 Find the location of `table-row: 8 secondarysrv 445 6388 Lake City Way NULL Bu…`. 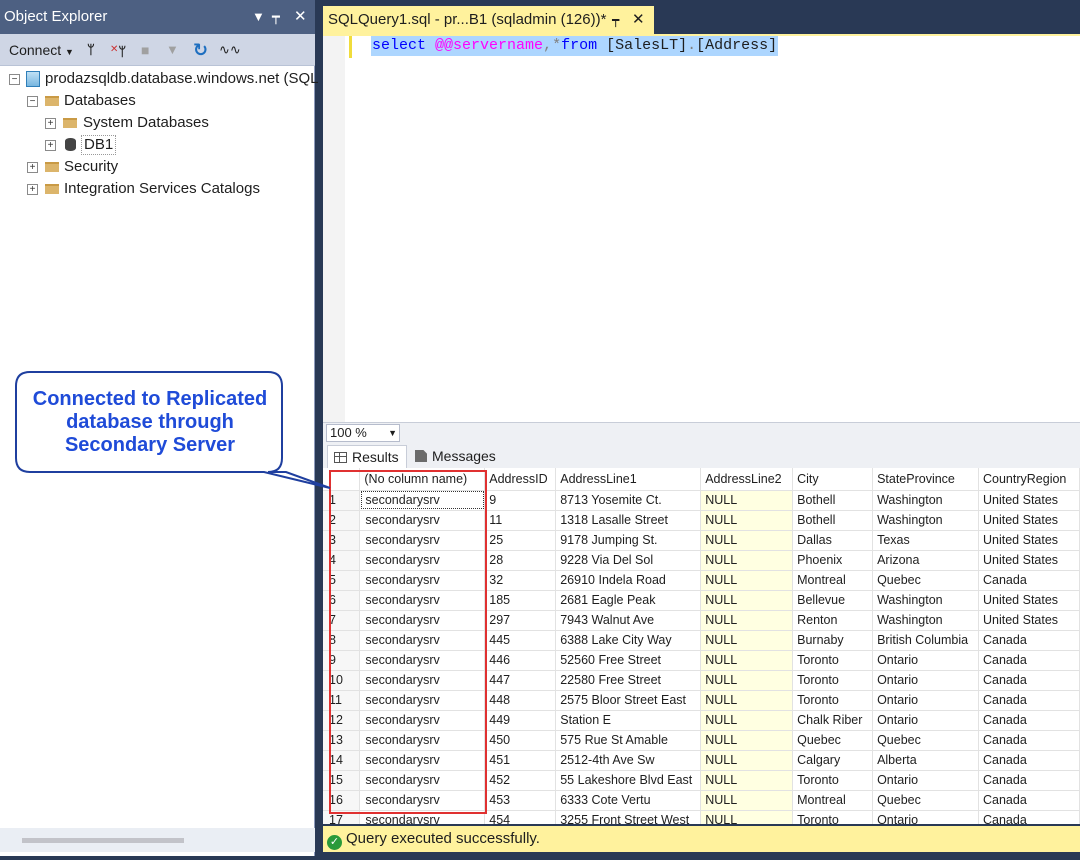

table-row: 8 secondarysrv 445 6388 Lake City Way NULL Bu… is located at coordinates (701, 640).